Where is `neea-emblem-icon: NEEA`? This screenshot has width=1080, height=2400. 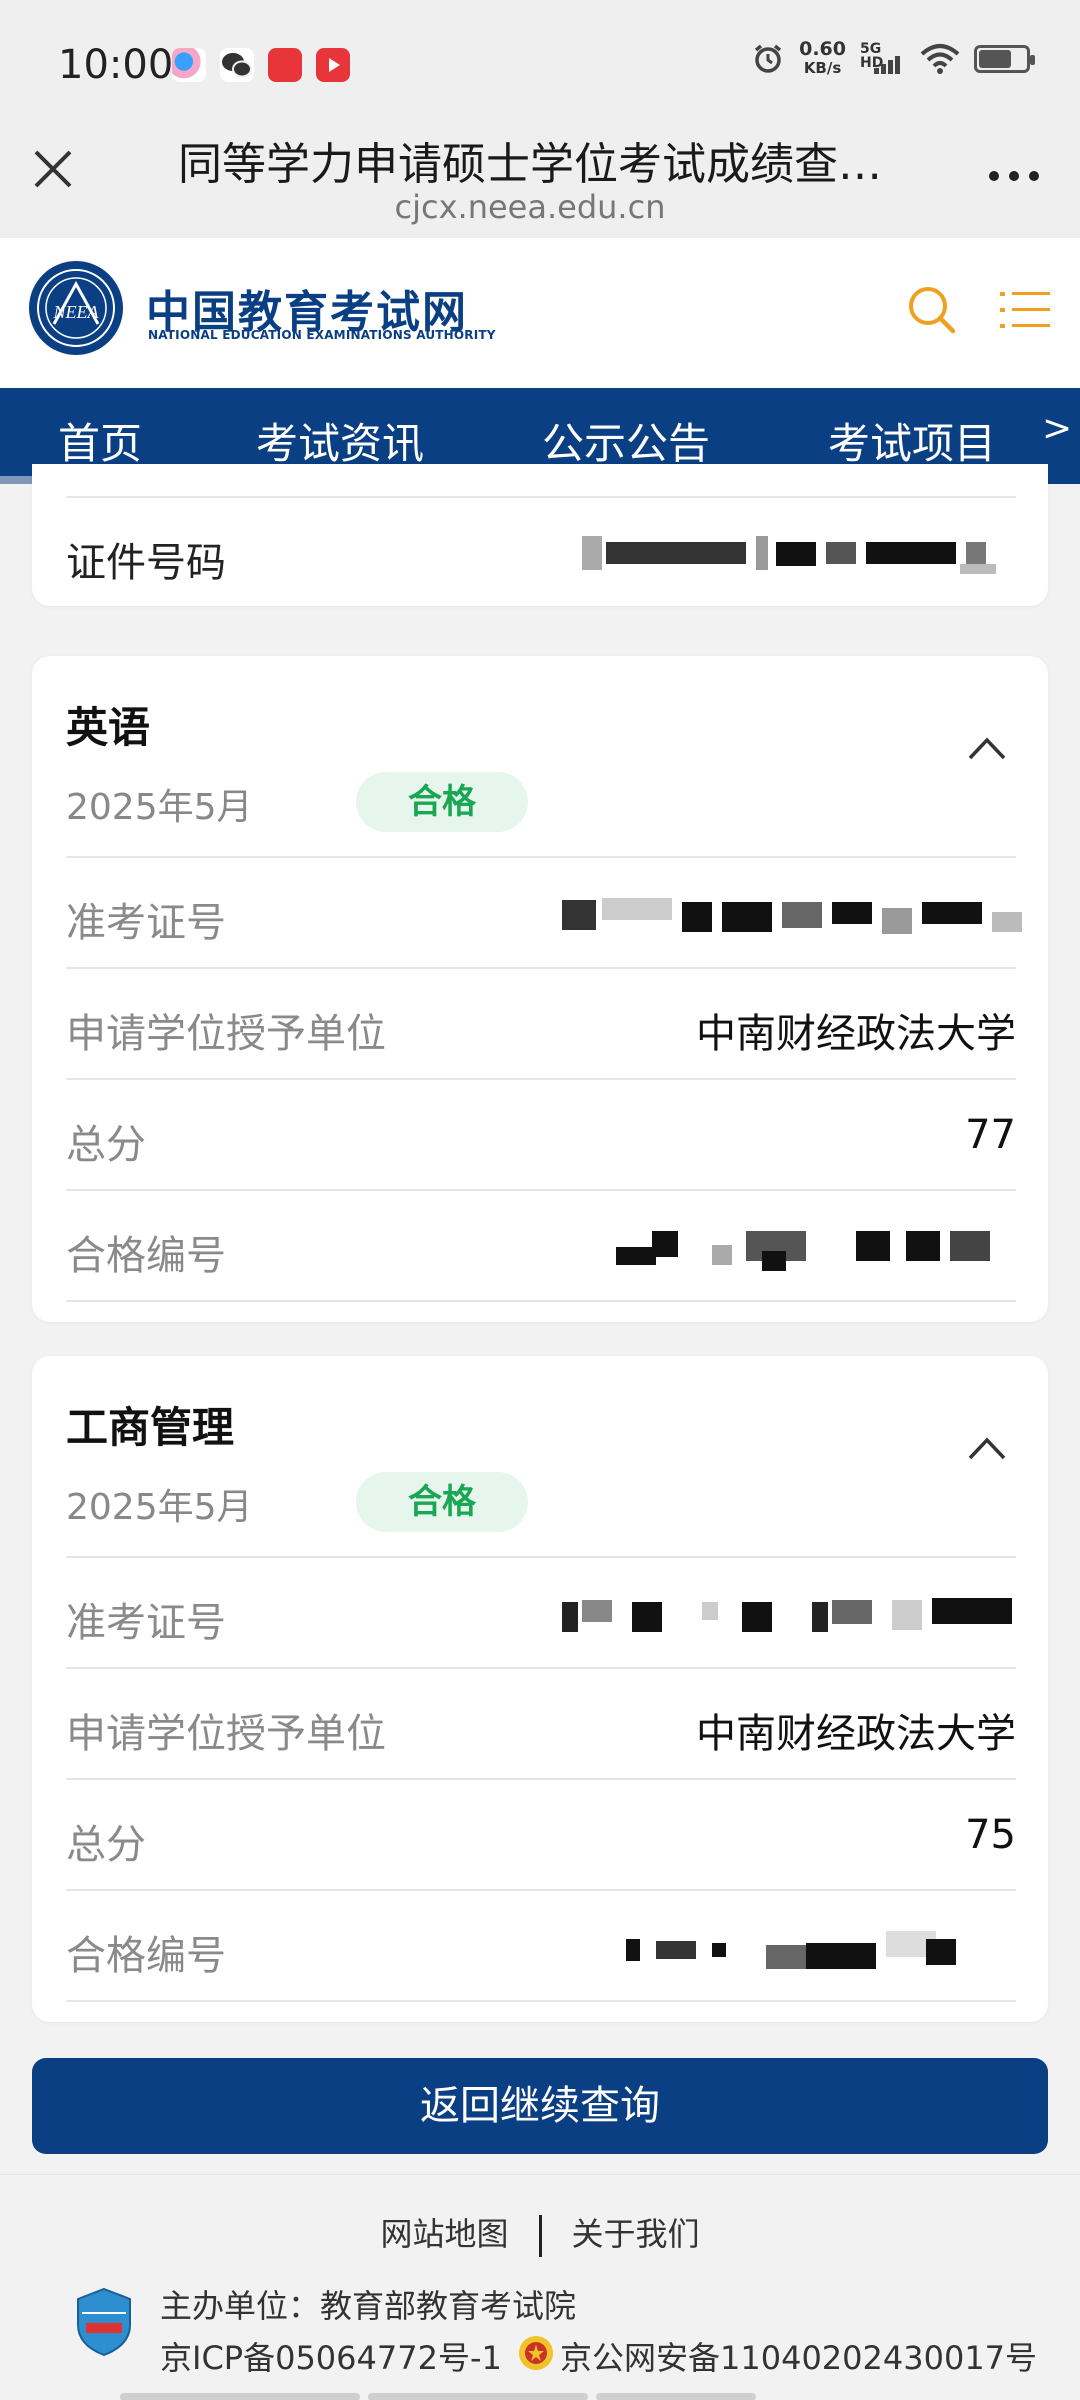 neea-emblem-icon: NEEA is located at coordinates (76, 308).